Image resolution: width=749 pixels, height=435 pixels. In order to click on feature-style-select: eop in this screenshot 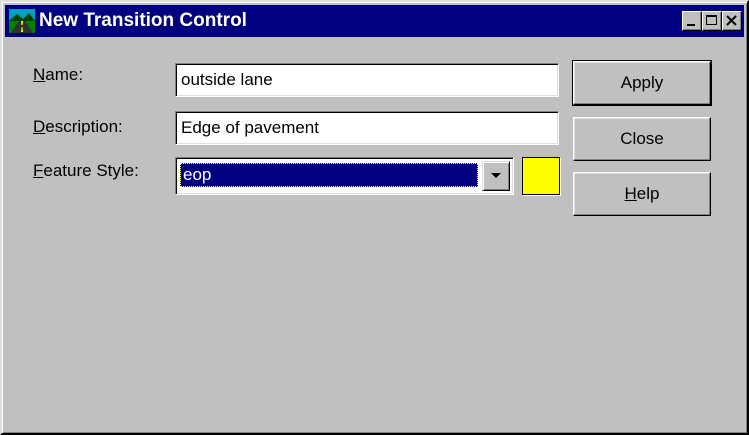, I will do `click(344, 176)`.